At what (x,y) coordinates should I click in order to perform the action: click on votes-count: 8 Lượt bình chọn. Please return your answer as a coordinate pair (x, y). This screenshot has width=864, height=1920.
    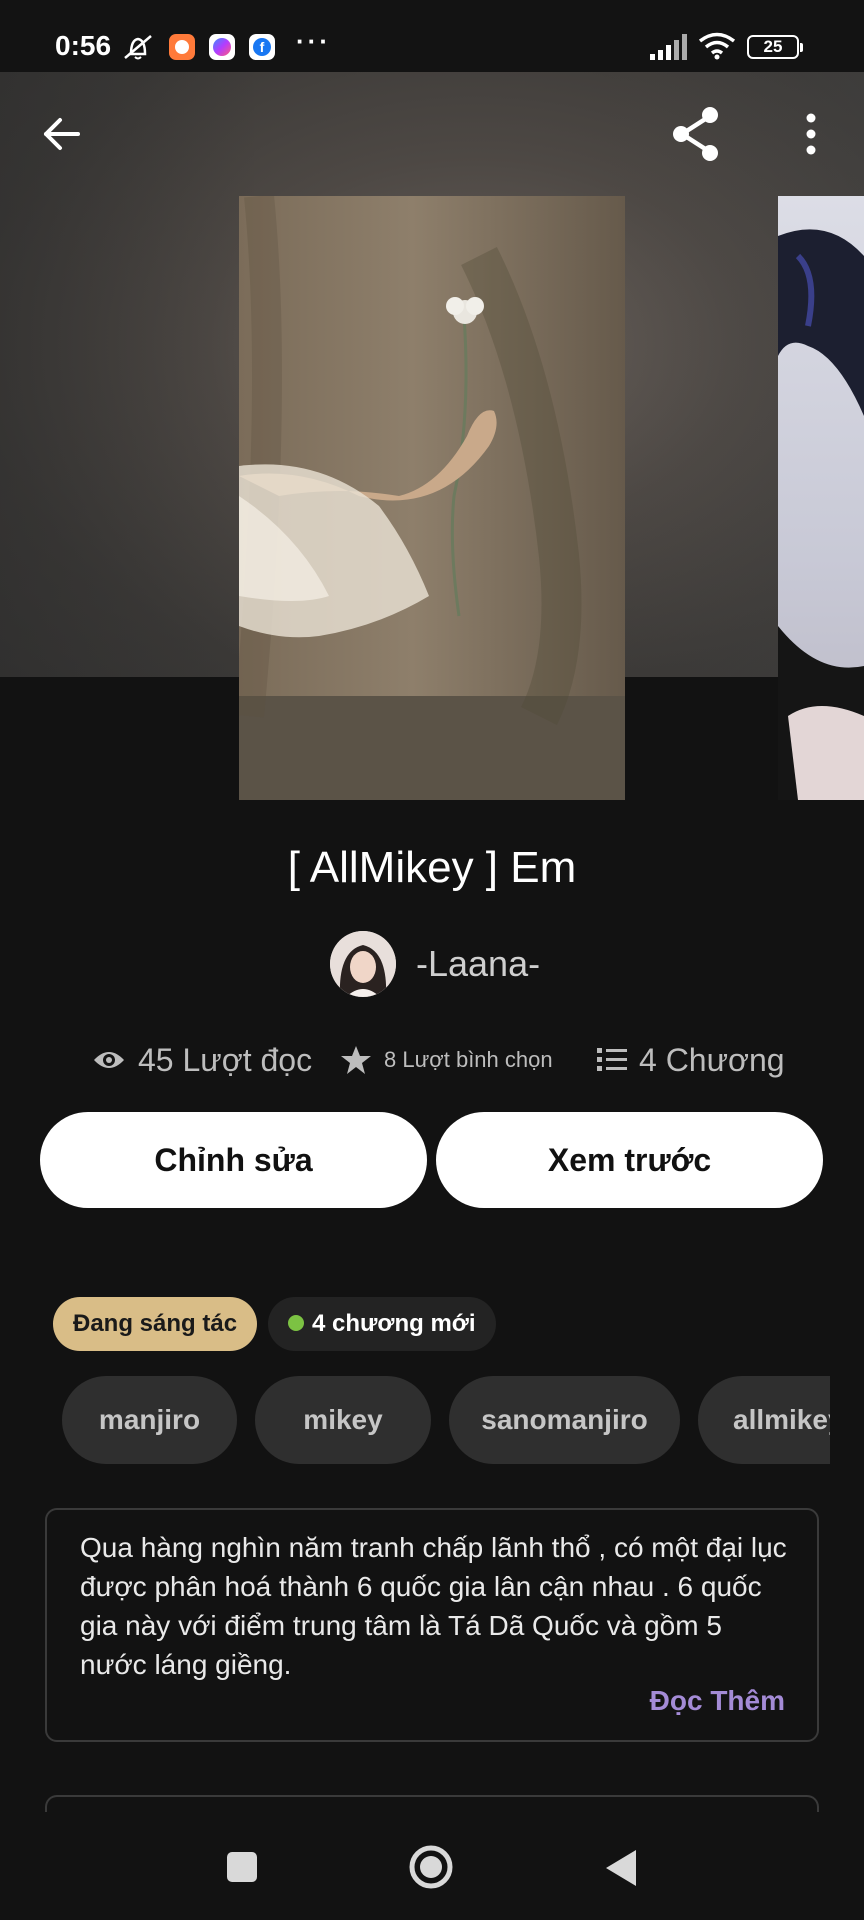
    Looking at the image, I should click on (468, 1059).